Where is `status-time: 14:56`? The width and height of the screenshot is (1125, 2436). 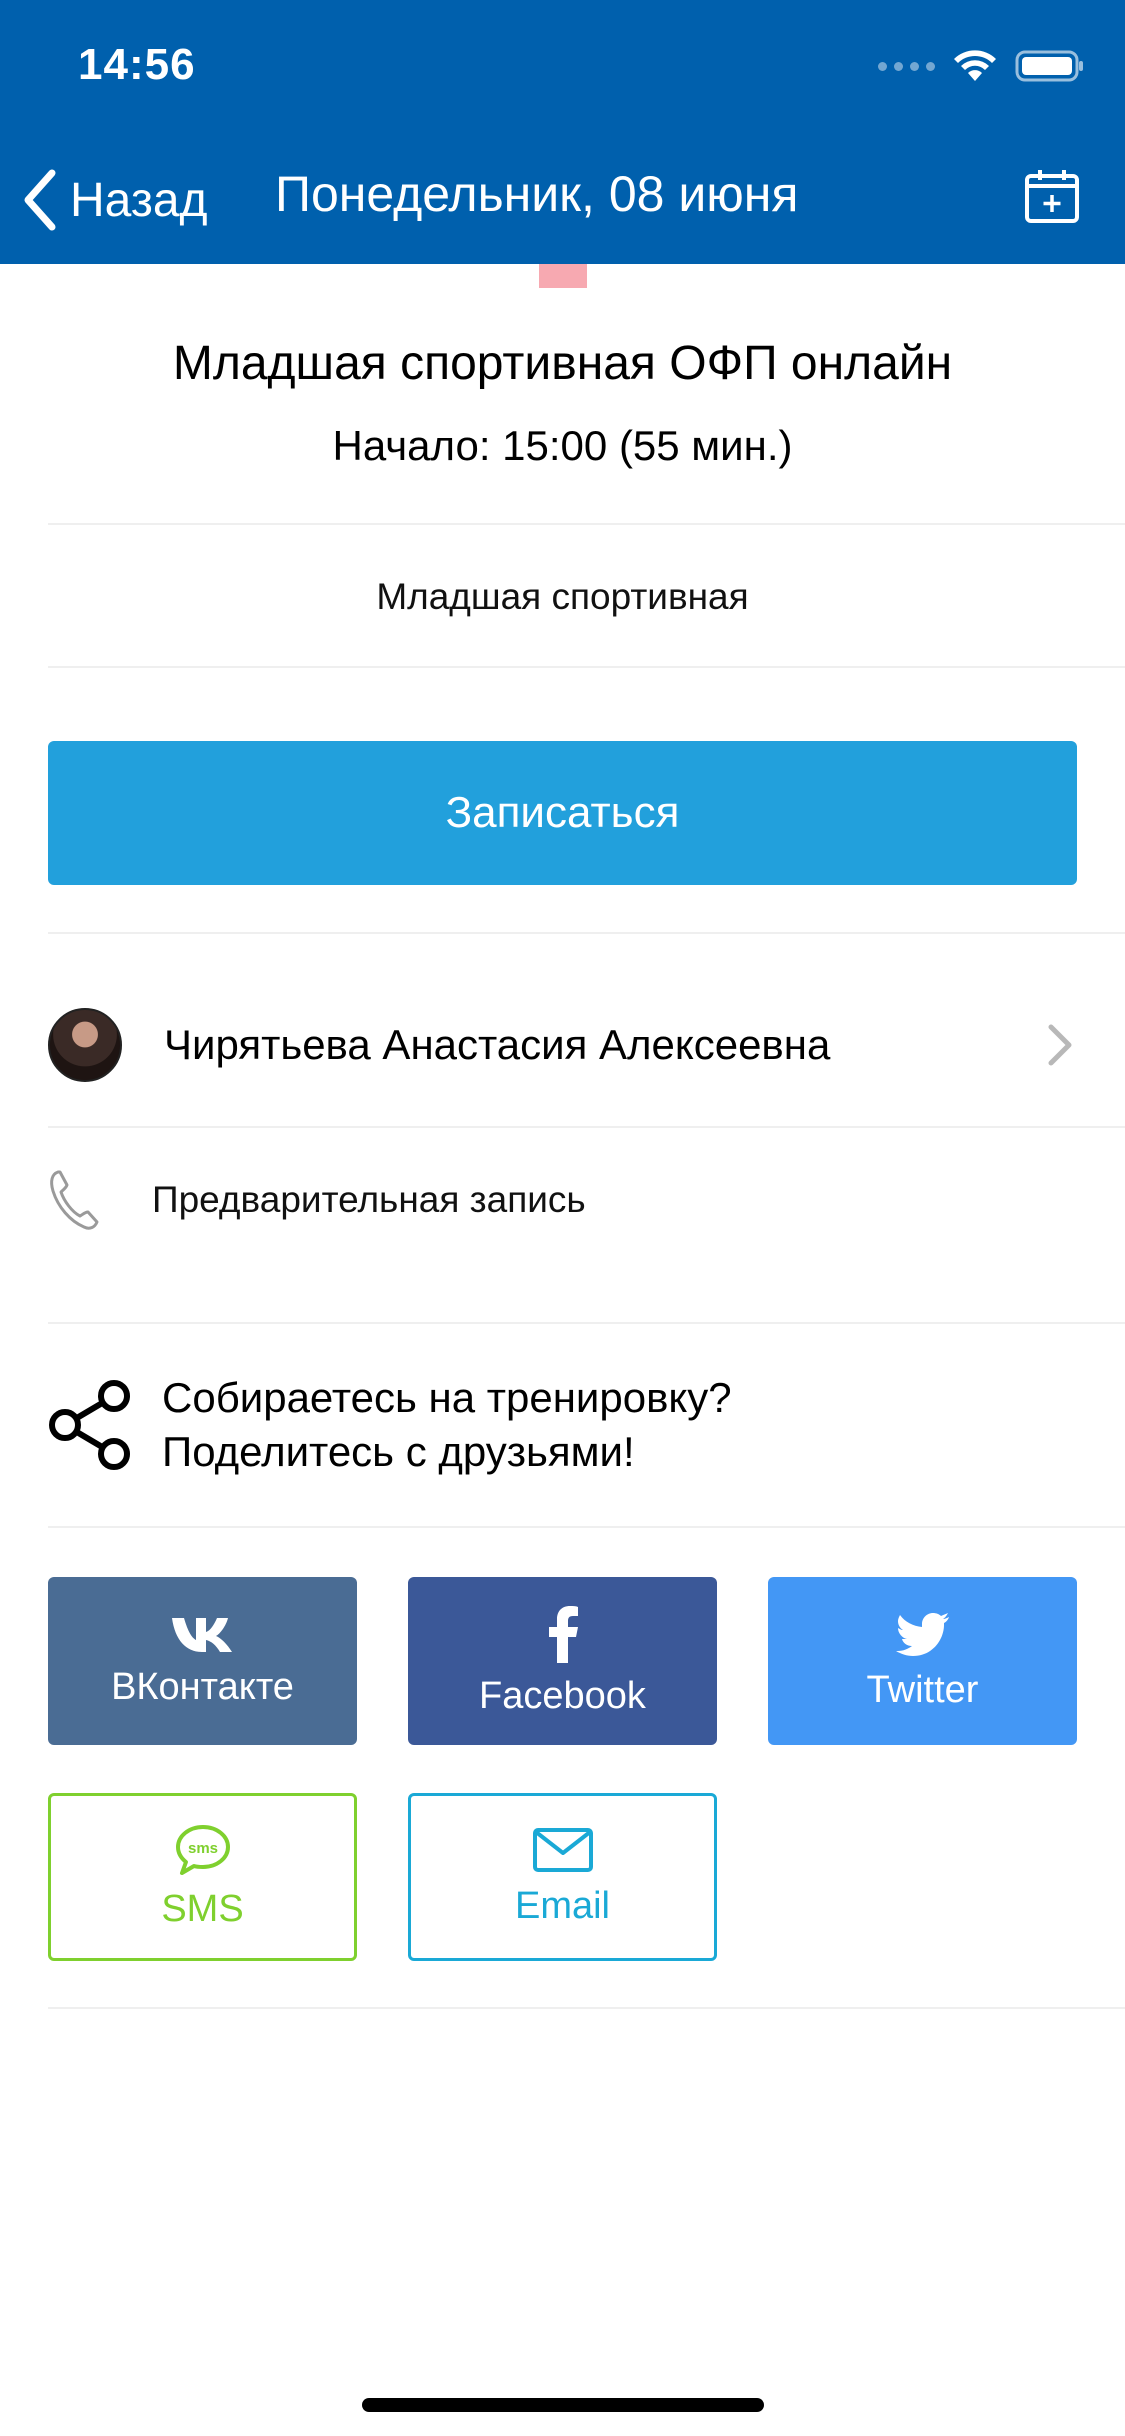 status-time: 14:56 is located at coordinates (137, 64).